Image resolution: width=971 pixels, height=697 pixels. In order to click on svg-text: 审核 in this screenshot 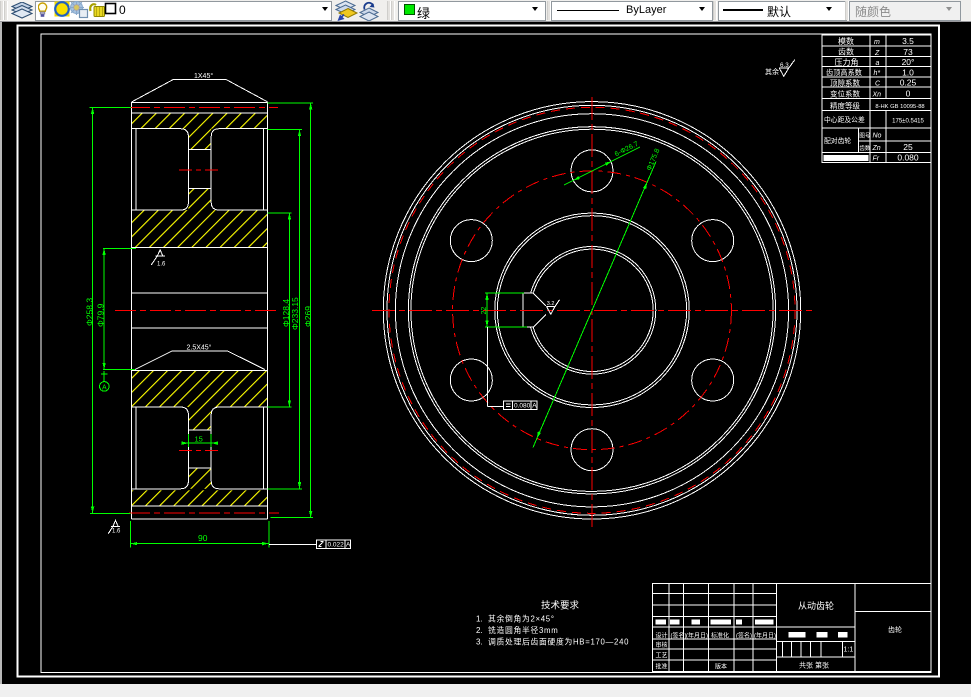, I will do `click(662, 645)`.